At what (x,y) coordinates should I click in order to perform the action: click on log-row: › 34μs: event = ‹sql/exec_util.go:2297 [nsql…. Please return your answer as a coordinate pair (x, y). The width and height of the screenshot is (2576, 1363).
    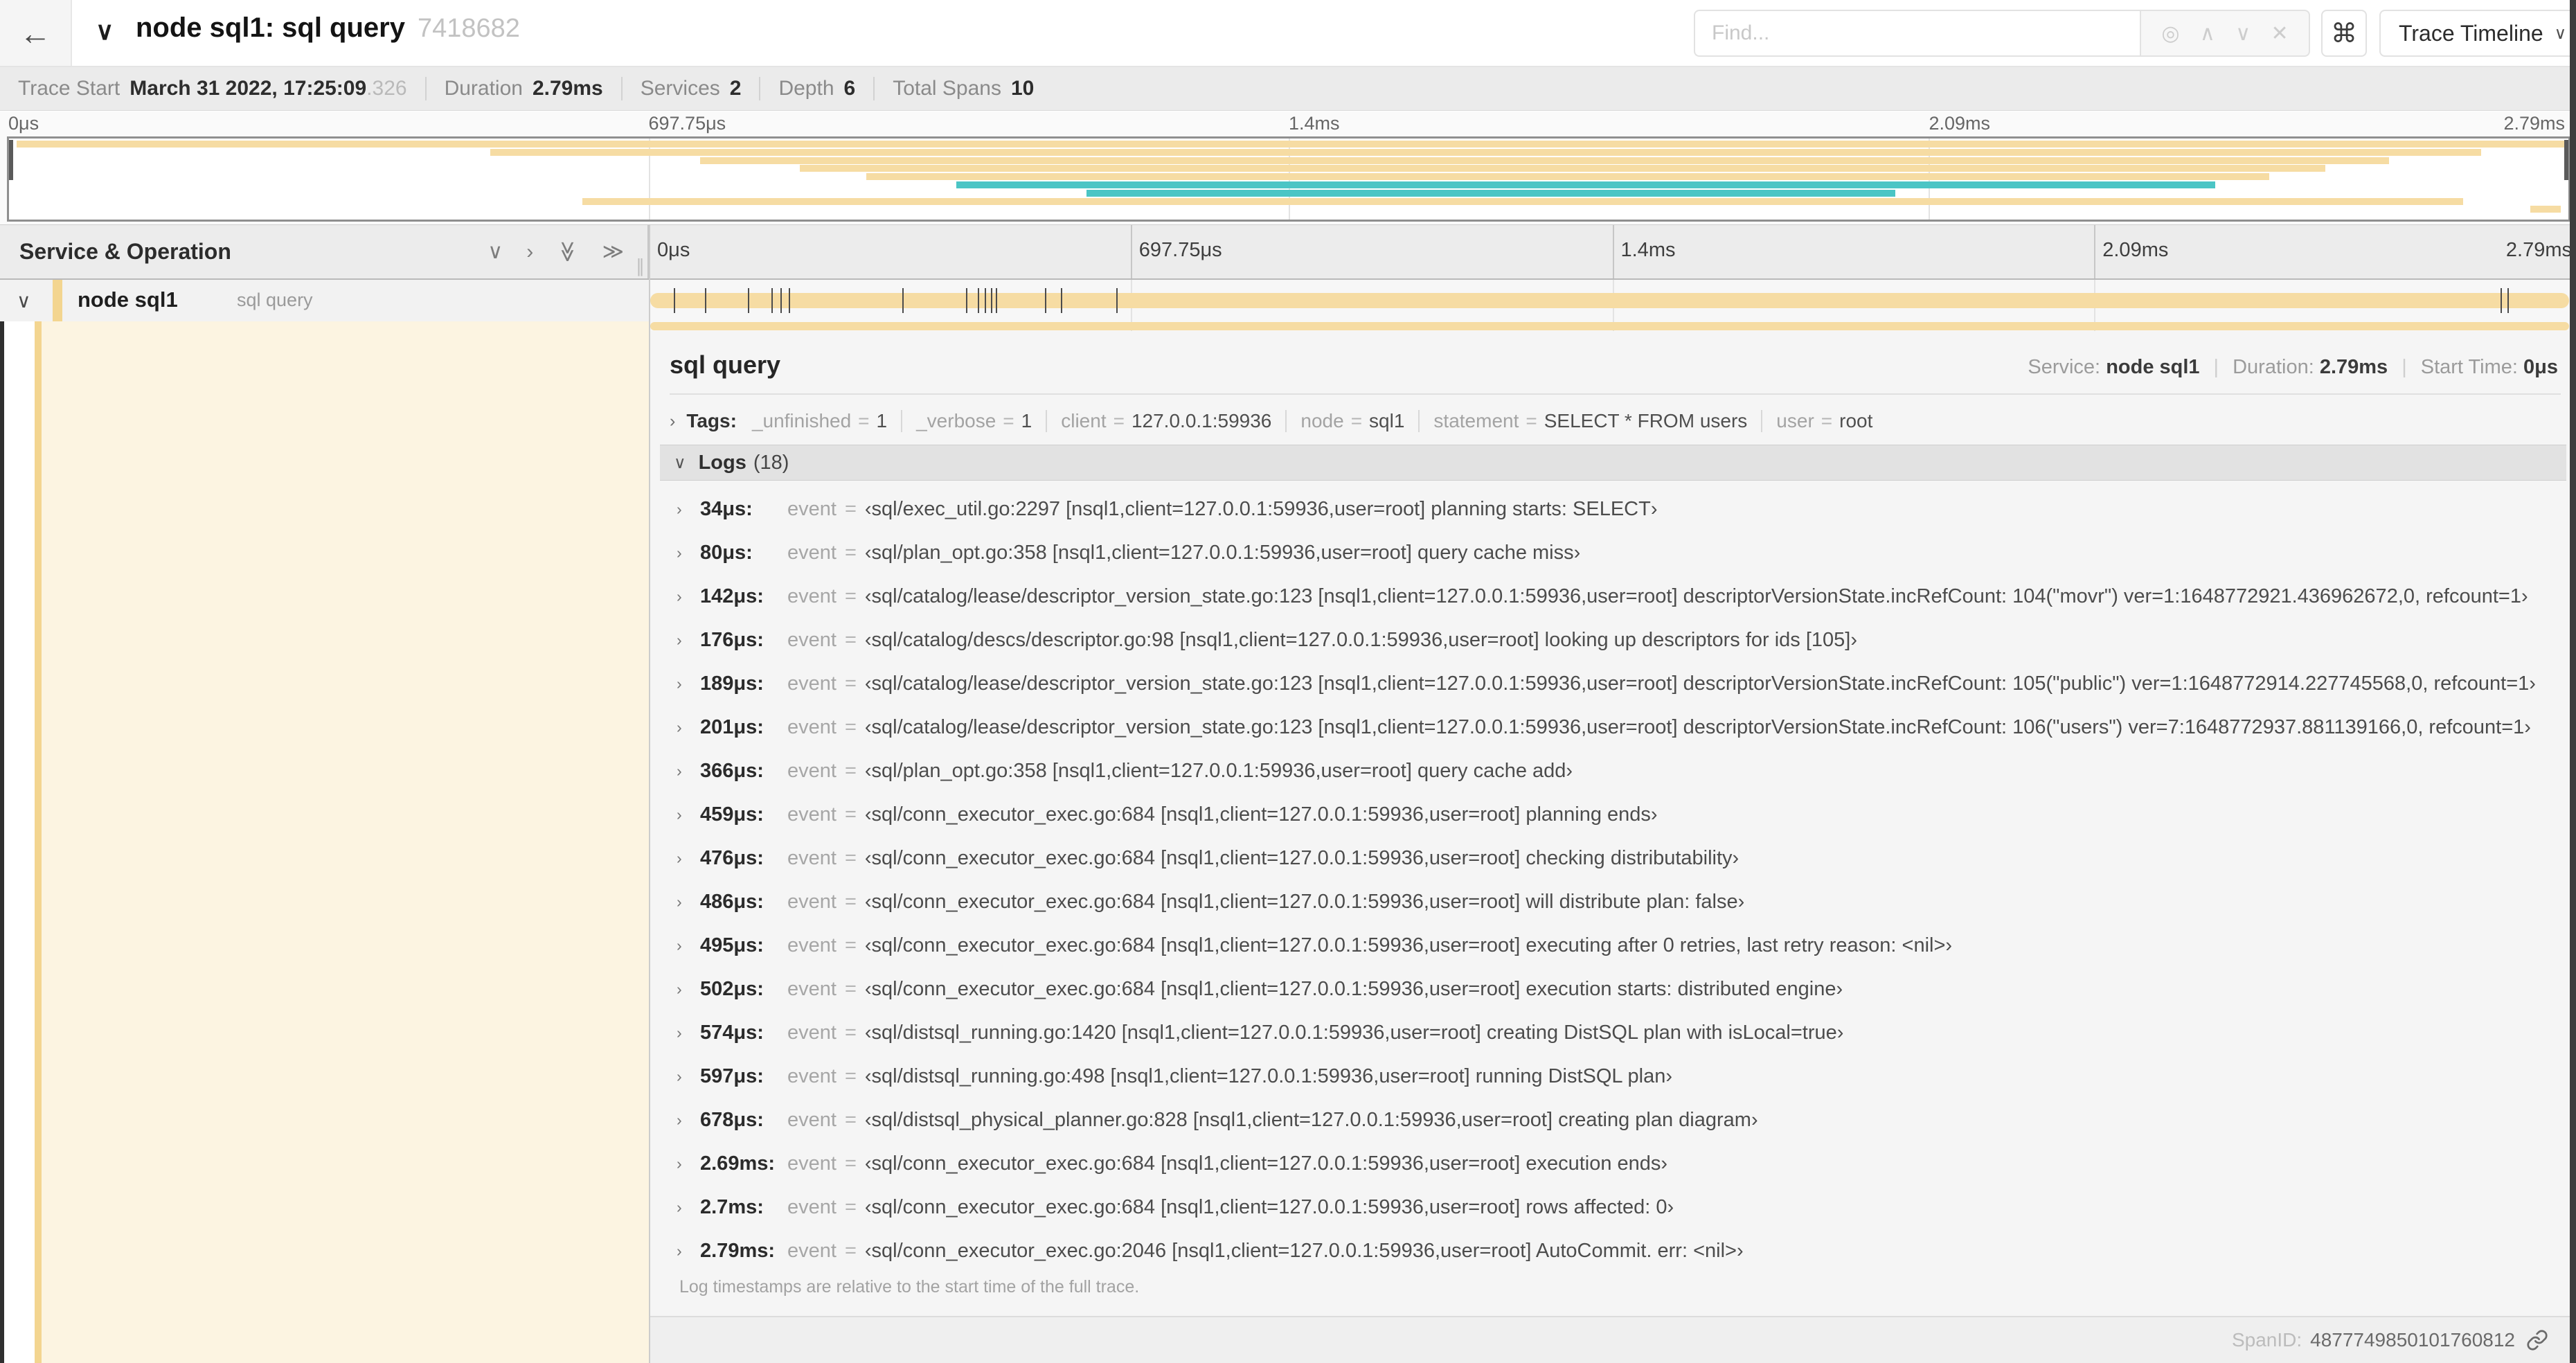
    Looking at the image, I should click on (1613, 509).